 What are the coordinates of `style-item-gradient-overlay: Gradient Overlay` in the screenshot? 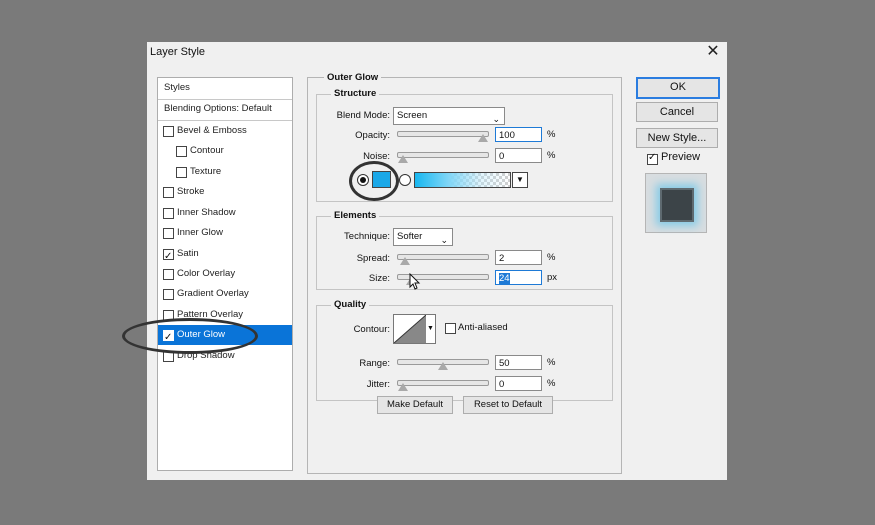 It's located at (225, 294).